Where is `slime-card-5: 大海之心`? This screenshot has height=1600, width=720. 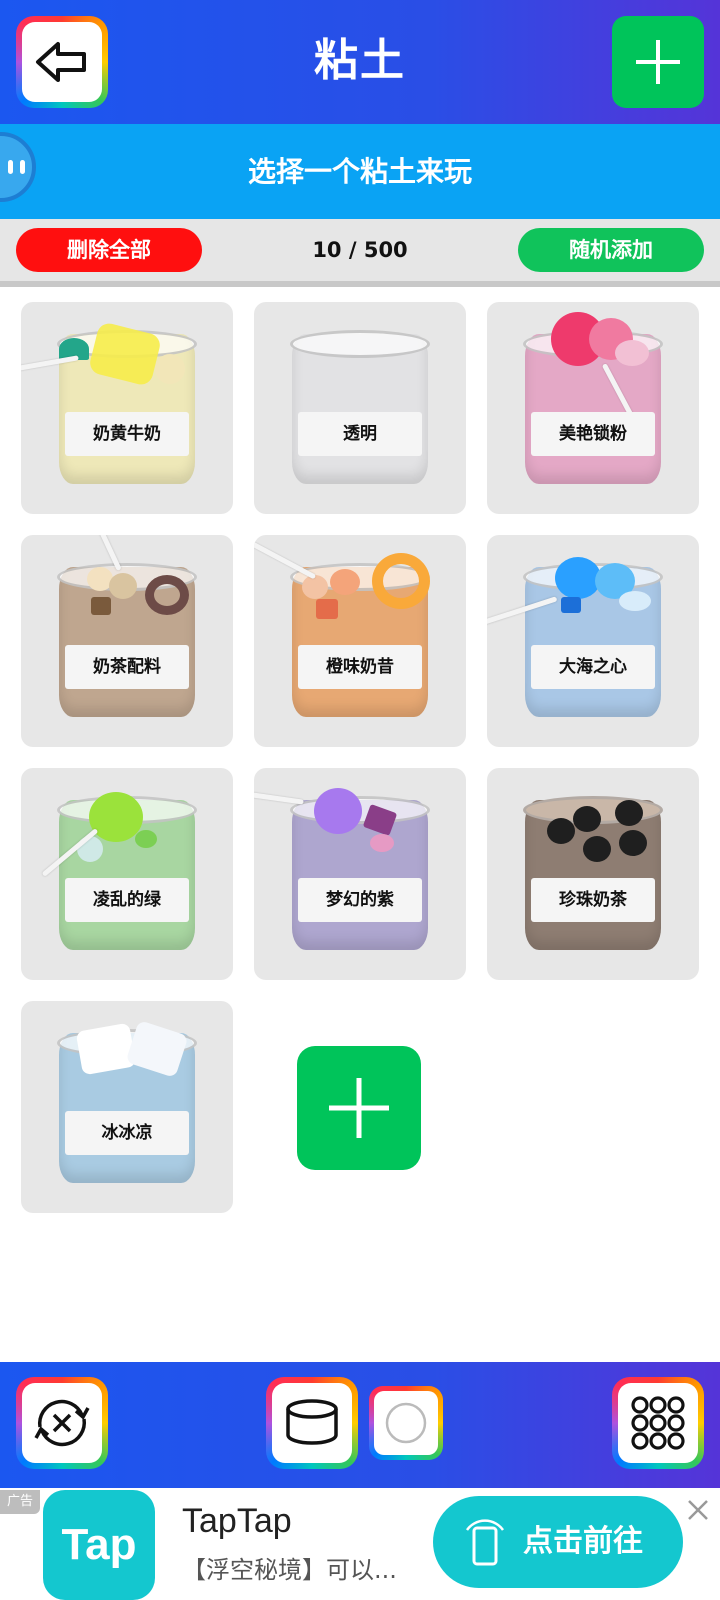 slime-card-5: 大海之心 is located at coordinates (593, 641).